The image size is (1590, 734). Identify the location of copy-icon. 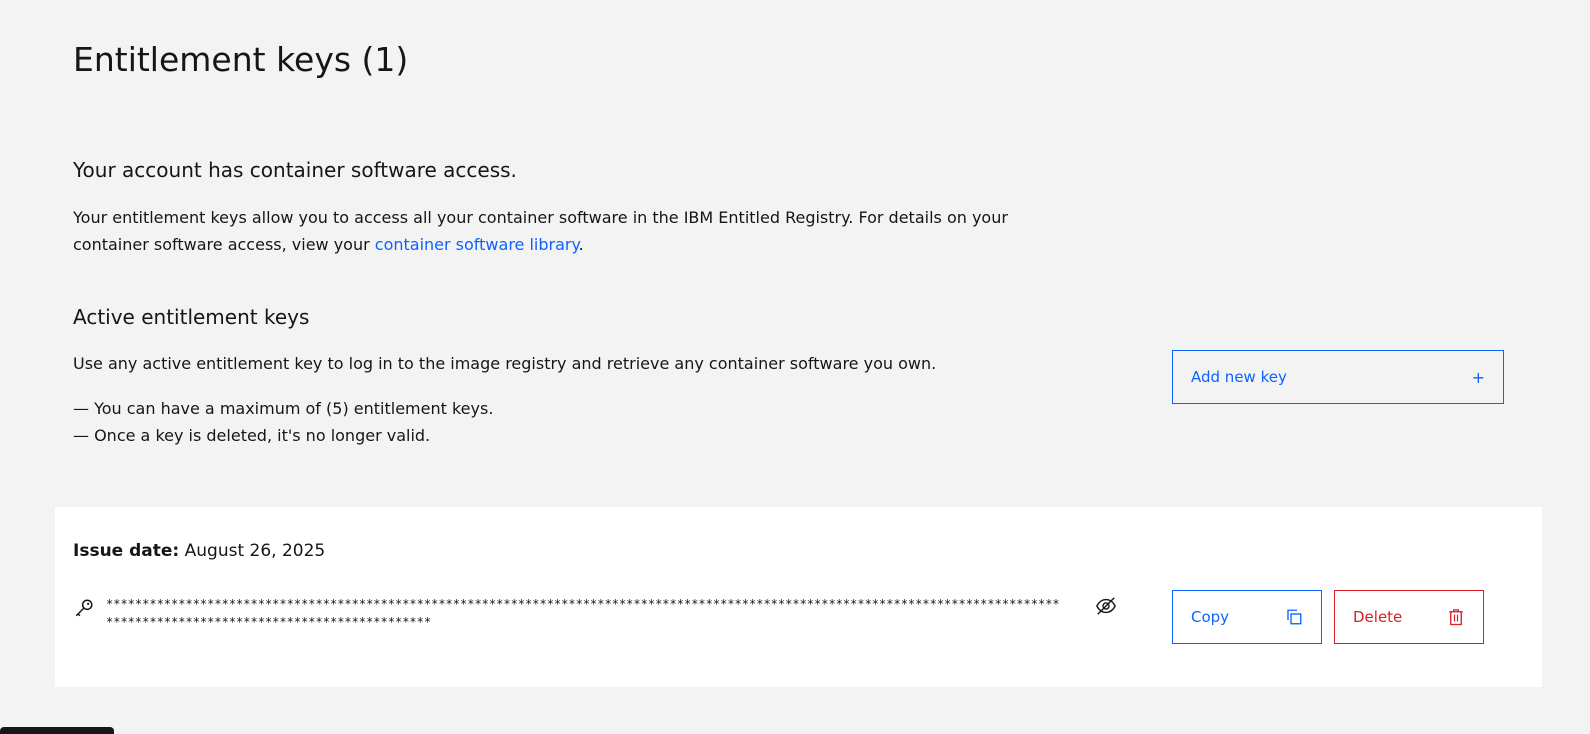
(1294, 617).